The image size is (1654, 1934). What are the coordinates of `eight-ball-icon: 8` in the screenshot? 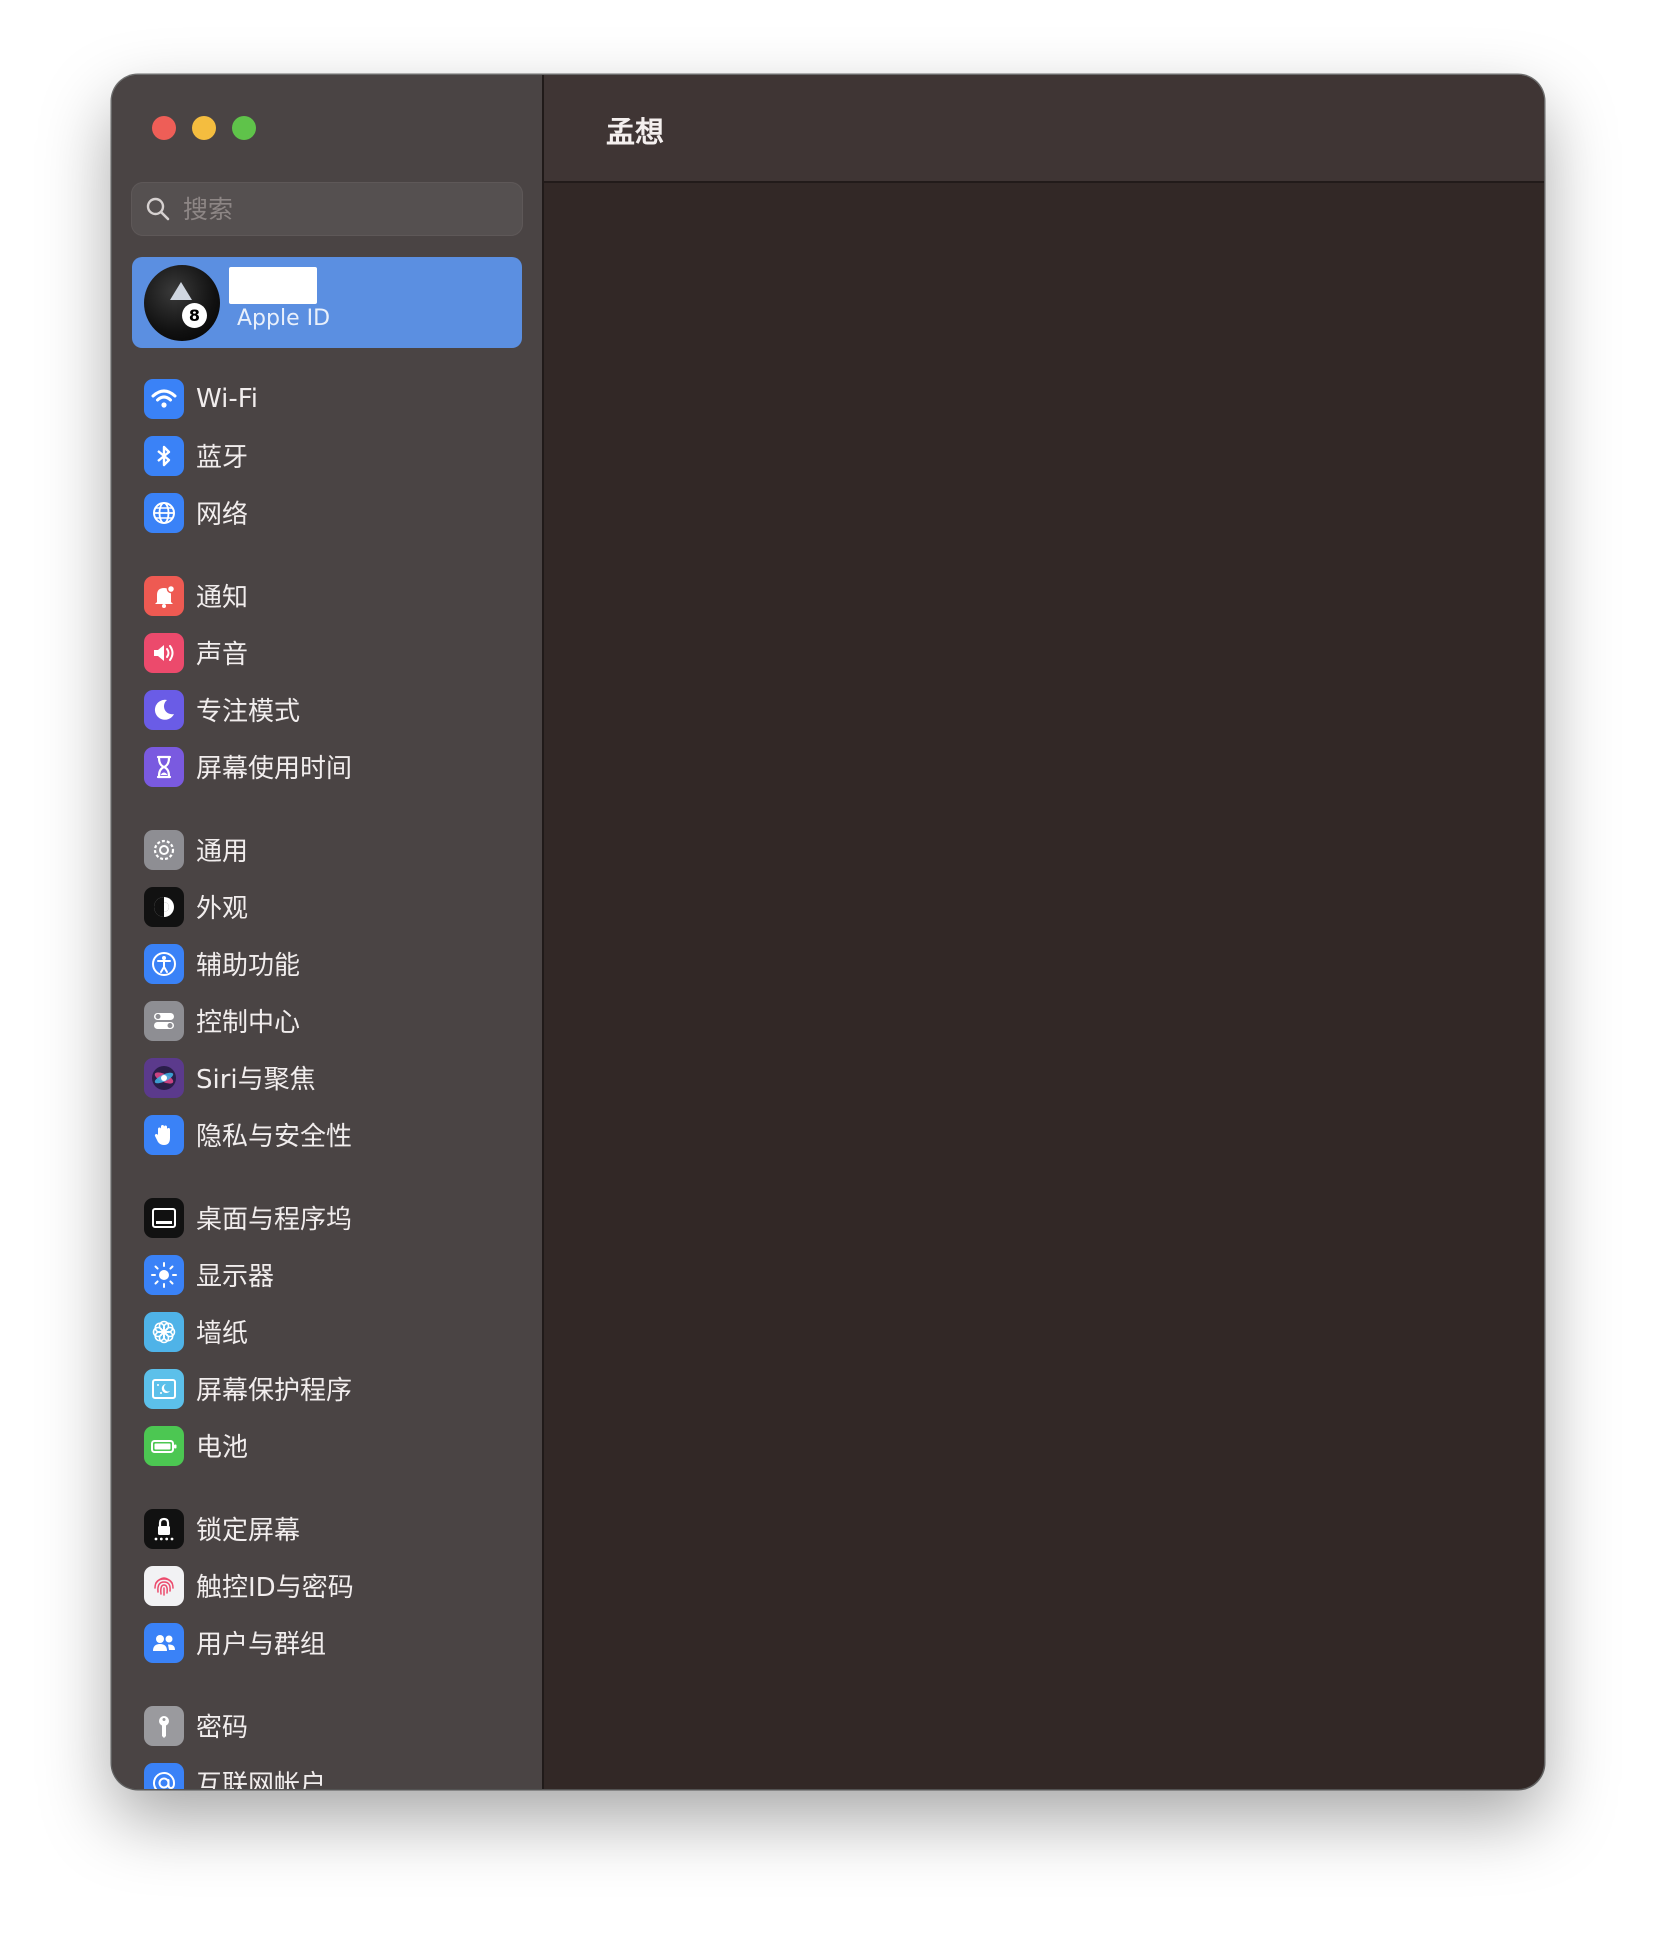 It's located at (194, 315).